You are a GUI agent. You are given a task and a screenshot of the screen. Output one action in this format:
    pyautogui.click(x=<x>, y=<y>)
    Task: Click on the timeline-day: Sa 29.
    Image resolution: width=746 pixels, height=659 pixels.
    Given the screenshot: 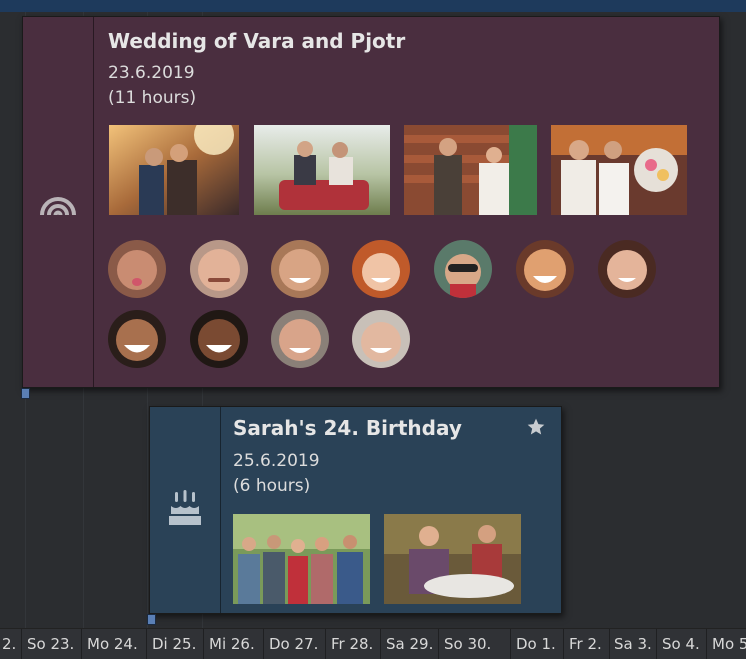 What is the action you would take?
    pyautogui.click(x=409, y=644)
    